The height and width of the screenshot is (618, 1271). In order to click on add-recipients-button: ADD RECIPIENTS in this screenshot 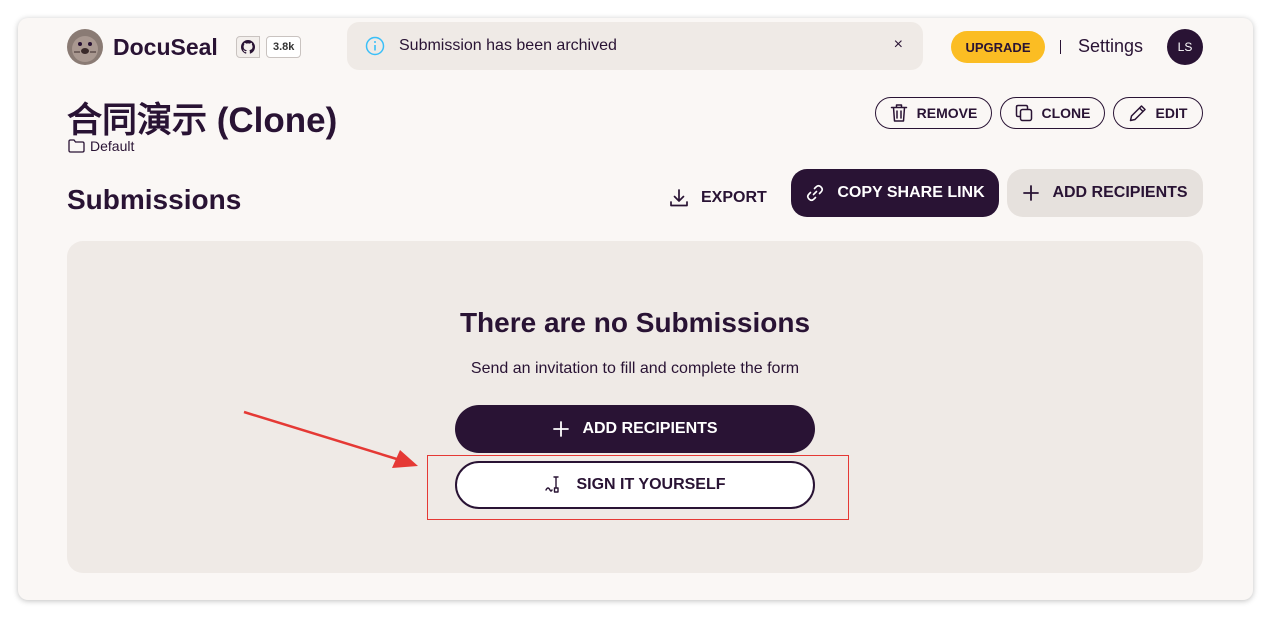, I will do `click(1105, 193)`.